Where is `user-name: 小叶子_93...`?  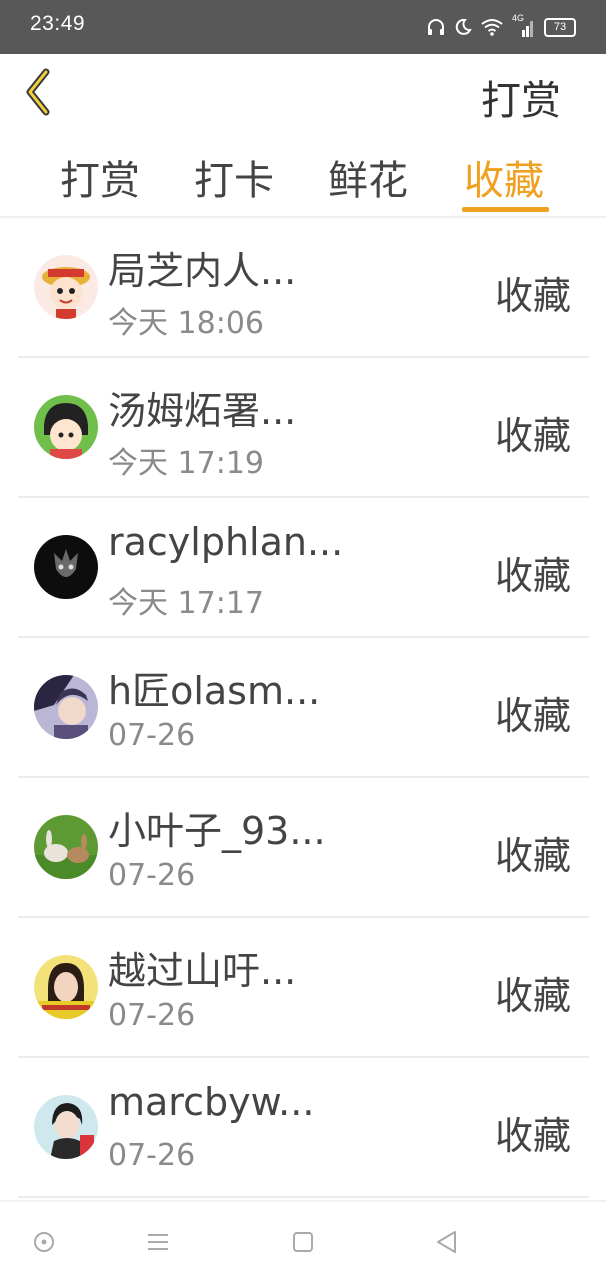 user-name: 小叶子_93... is located at coordinates (217, 831).